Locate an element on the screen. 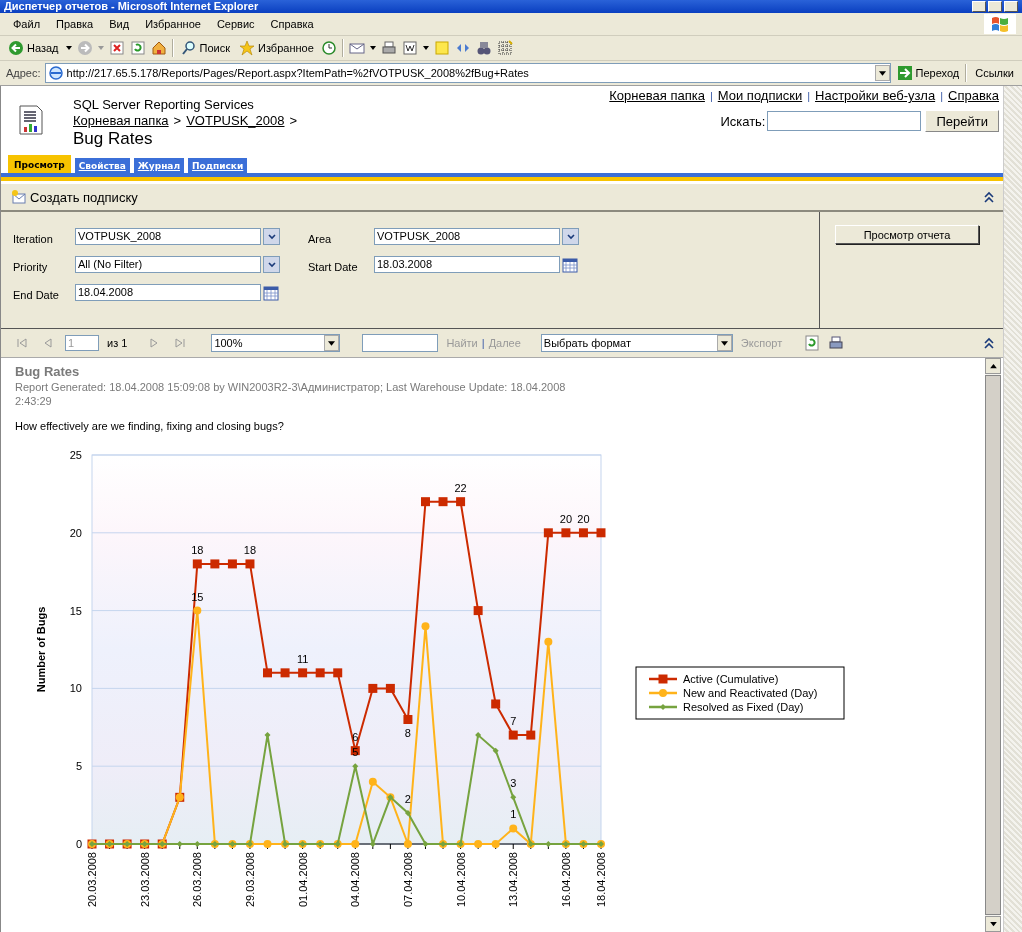 The image size is (1022, 932). window-title: Диспетчер отчетов - Microsoft Internet Explorer is located at coordinates (131, 6).